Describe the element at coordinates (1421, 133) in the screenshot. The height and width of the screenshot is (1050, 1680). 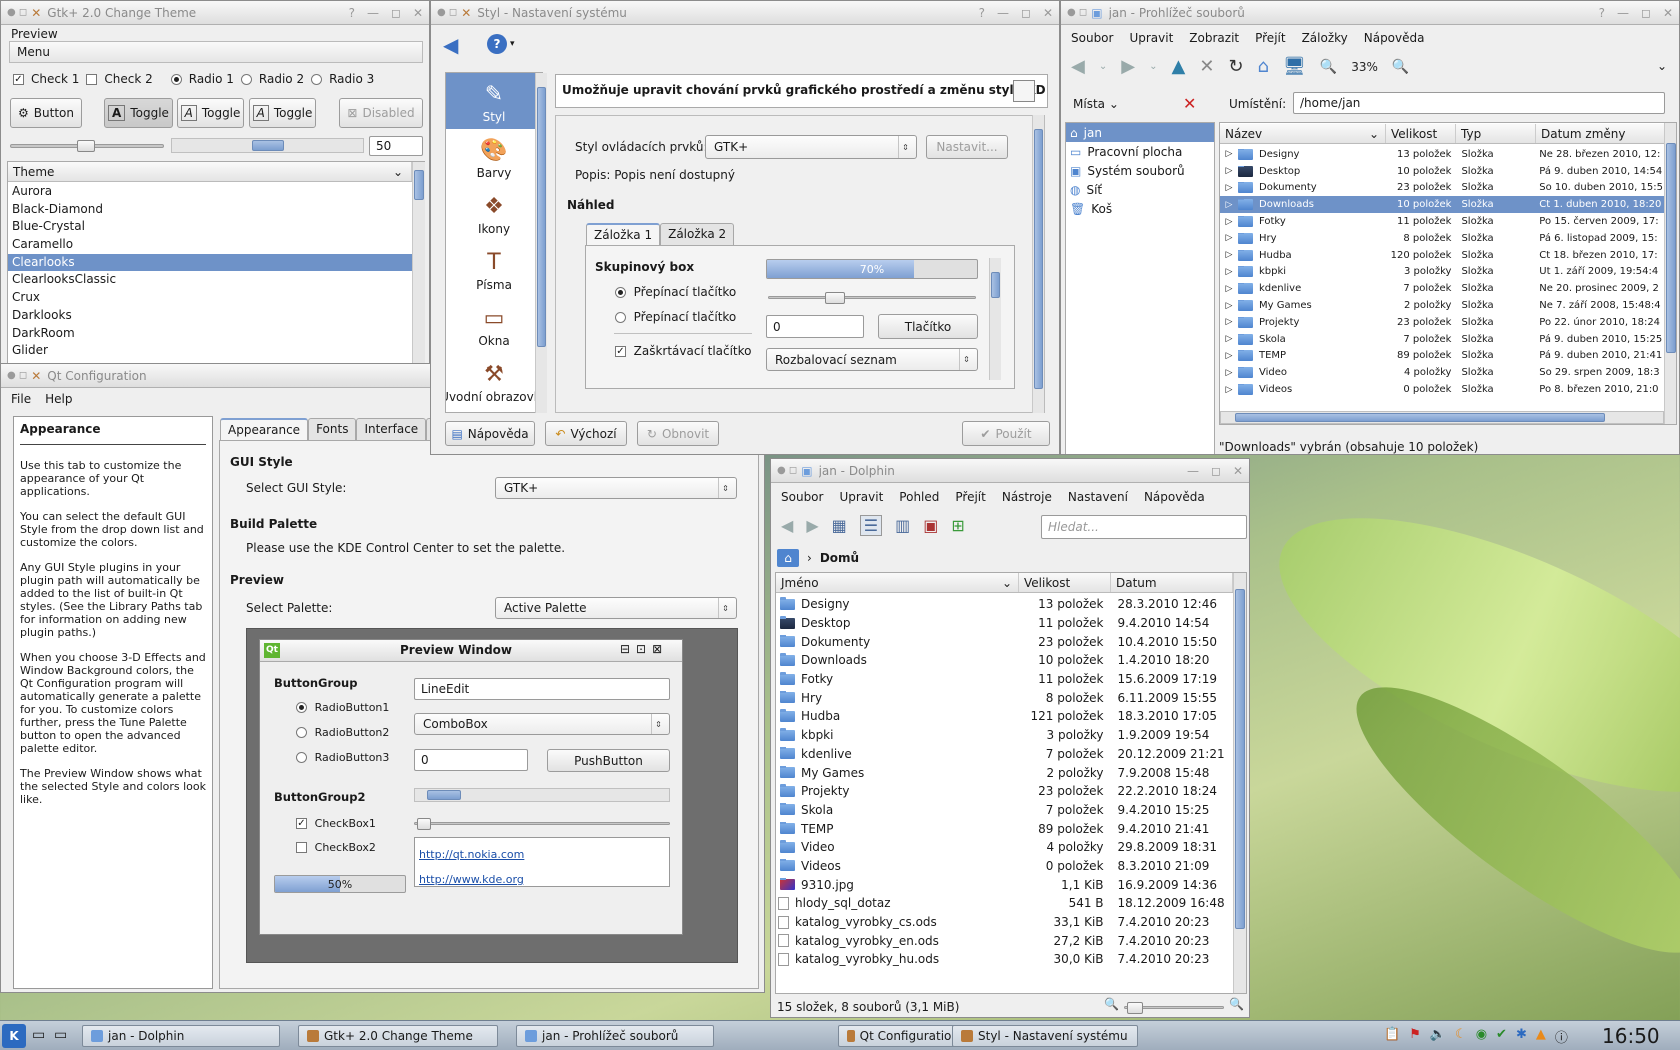
I see `col-size: Velikost` at that location.